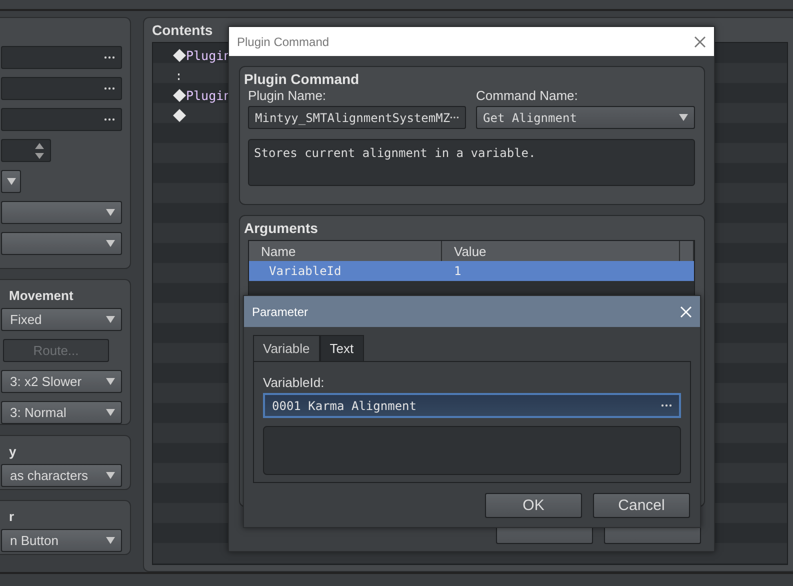 The width and height of the screenshot is (793, 586). I want to click on continuation-text: :, so click(178, 75).